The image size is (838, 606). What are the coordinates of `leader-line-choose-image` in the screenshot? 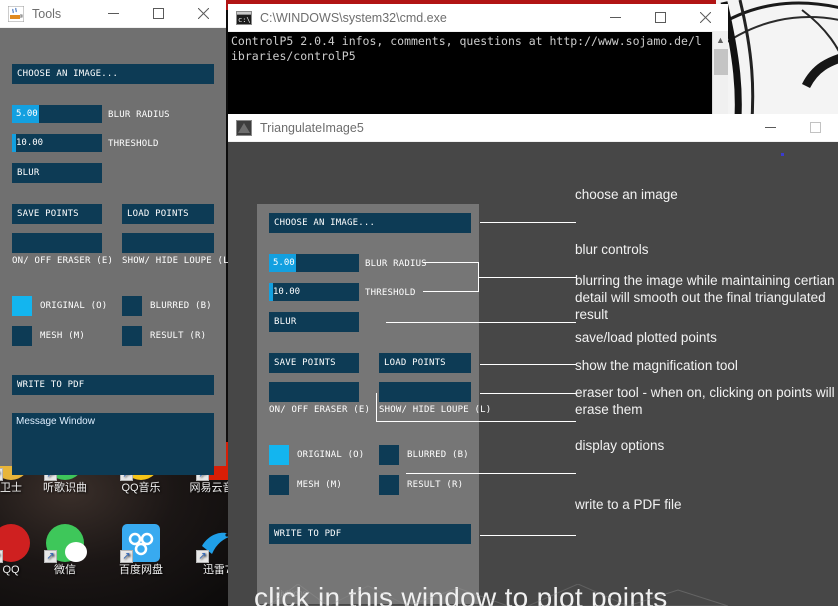 It's located at (528, 222).